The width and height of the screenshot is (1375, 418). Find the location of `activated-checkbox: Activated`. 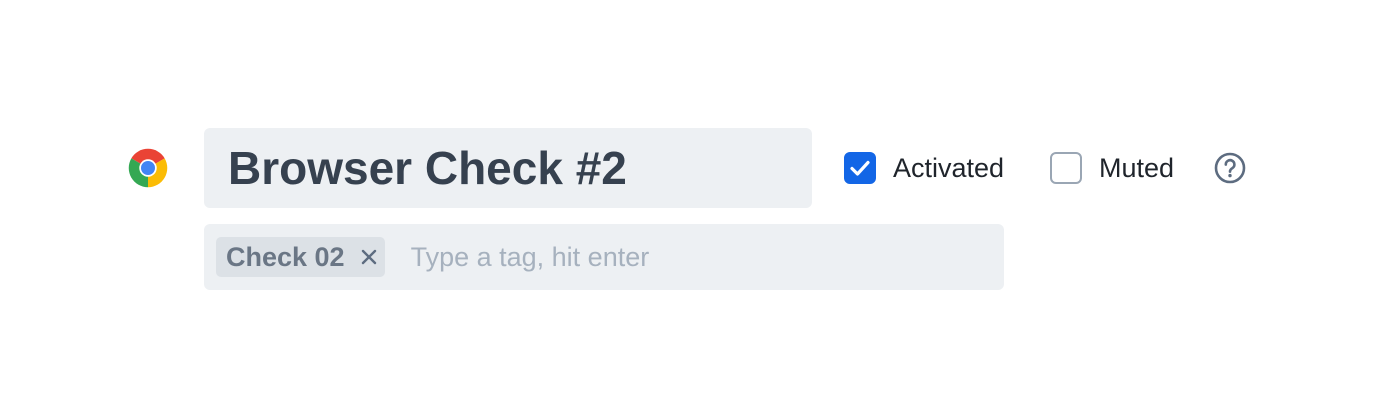

activated-checkbox: Activated is located at coordinates (924, 168).